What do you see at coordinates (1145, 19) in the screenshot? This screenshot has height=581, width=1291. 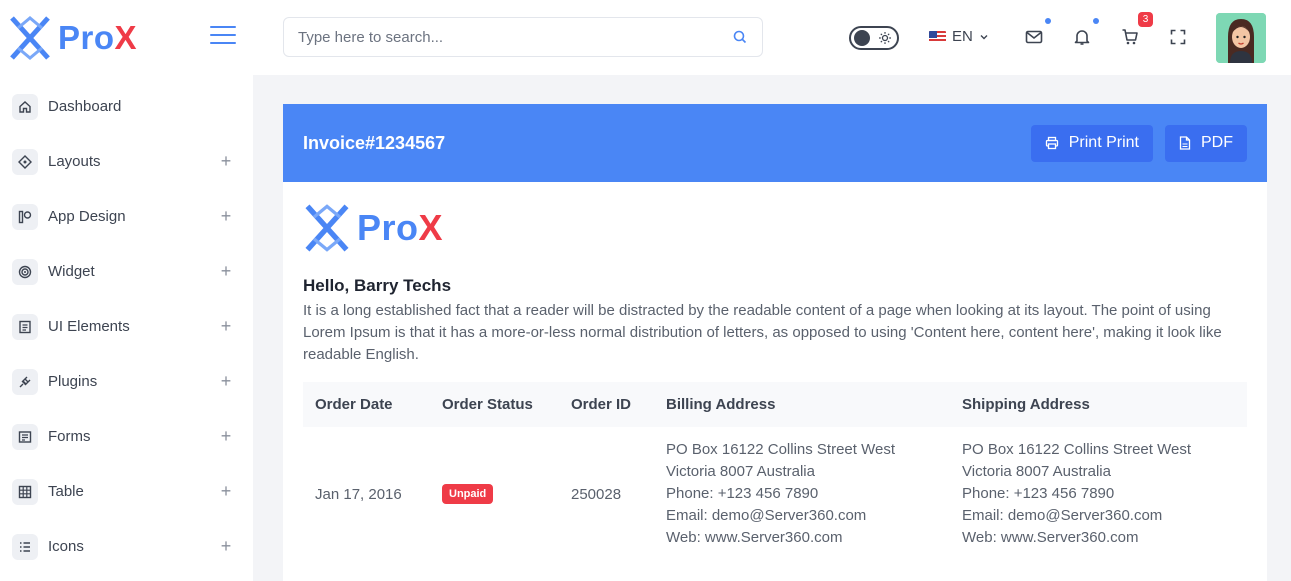 I see `cart-count-badge: 3` at bounding box center [1145, 19].